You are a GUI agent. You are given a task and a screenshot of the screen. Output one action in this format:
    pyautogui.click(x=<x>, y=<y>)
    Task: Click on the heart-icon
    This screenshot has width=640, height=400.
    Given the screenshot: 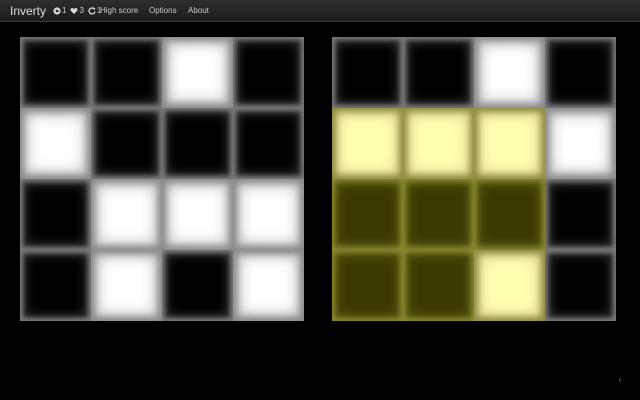 What is the action you would take?
    pyautogui.click(x=74, y=11)
    